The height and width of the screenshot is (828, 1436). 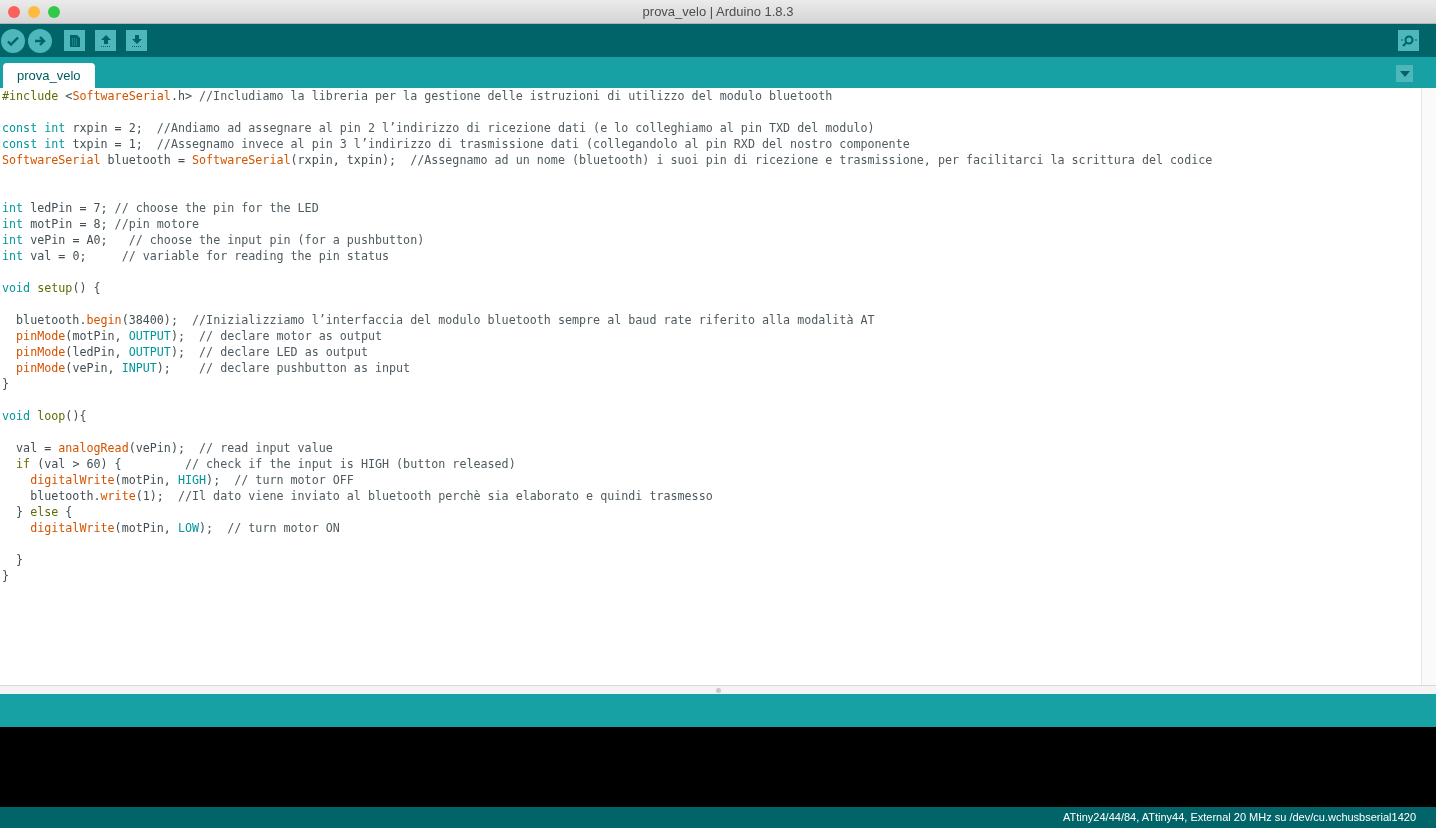 What do you see at coordinates (607, 160) in the screenshot?
I see `code-line: SoftwareSerial bluetooth = SoftwareSerial(rxpin, txpin); //Assegnamo ad un nome (bluetooth) i suoi pin di ricezione e trasmissione, per facilitarci la scrittura del codice` at bounding box center [607, 160].